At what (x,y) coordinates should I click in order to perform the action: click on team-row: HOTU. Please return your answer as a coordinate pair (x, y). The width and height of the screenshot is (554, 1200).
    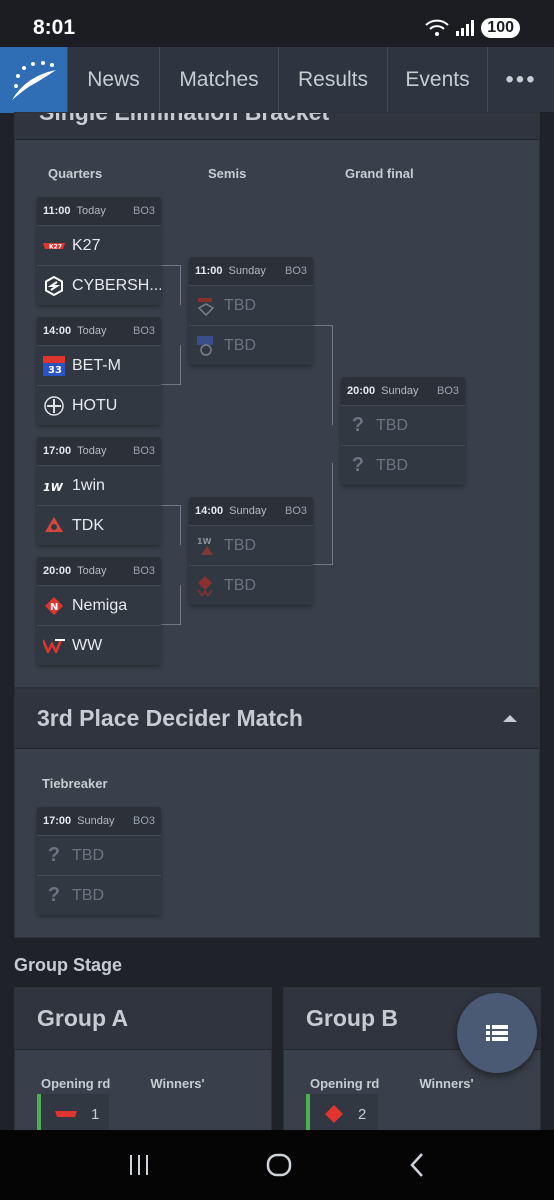
    Looking at the image, I should click on (99, 405).